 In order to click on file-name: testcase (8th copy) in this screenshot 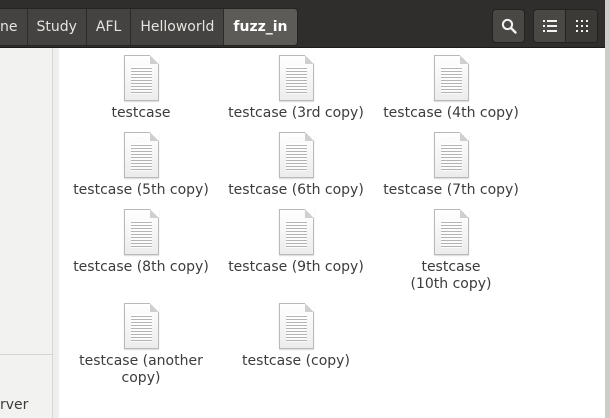, I will do `click(141, 267)`.